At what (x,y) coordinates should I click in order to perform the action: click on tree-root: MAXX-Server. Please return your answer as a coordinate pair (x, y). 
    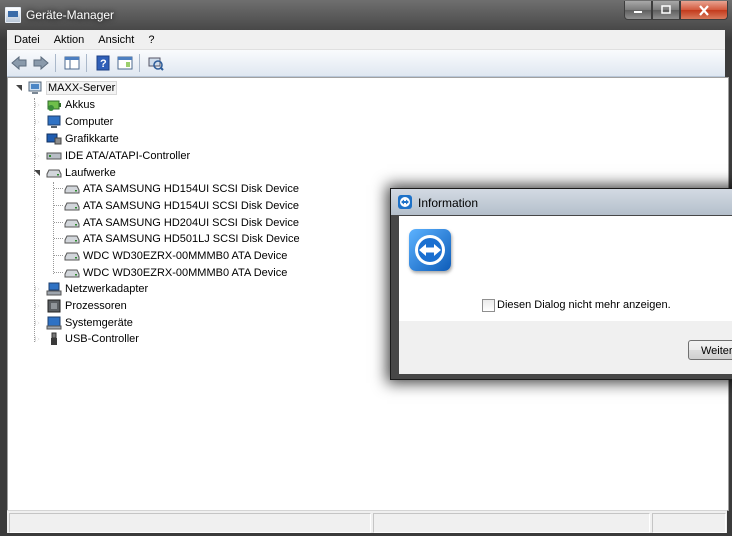
    Looking at the image, I should click on (67, 88).